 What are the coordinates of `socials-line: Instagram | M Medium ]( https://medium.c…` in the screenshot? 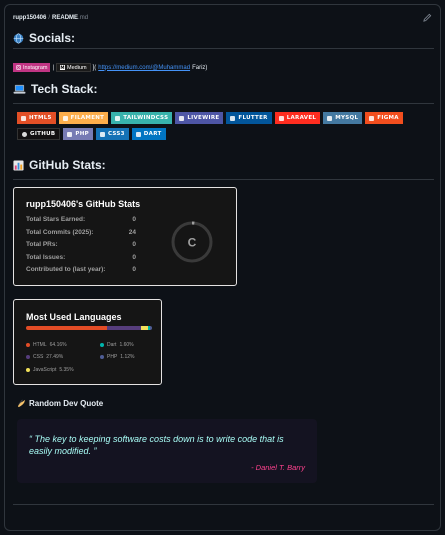 It's located at (110, 67).